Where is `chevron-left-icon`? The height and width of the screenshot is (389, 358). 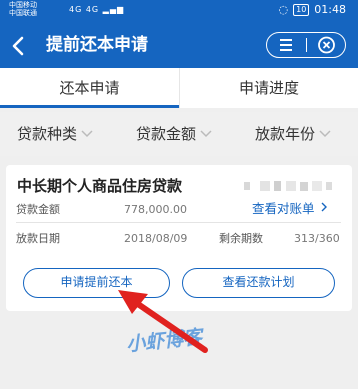
chevron-left-icon is located at coordinates (18, 46).